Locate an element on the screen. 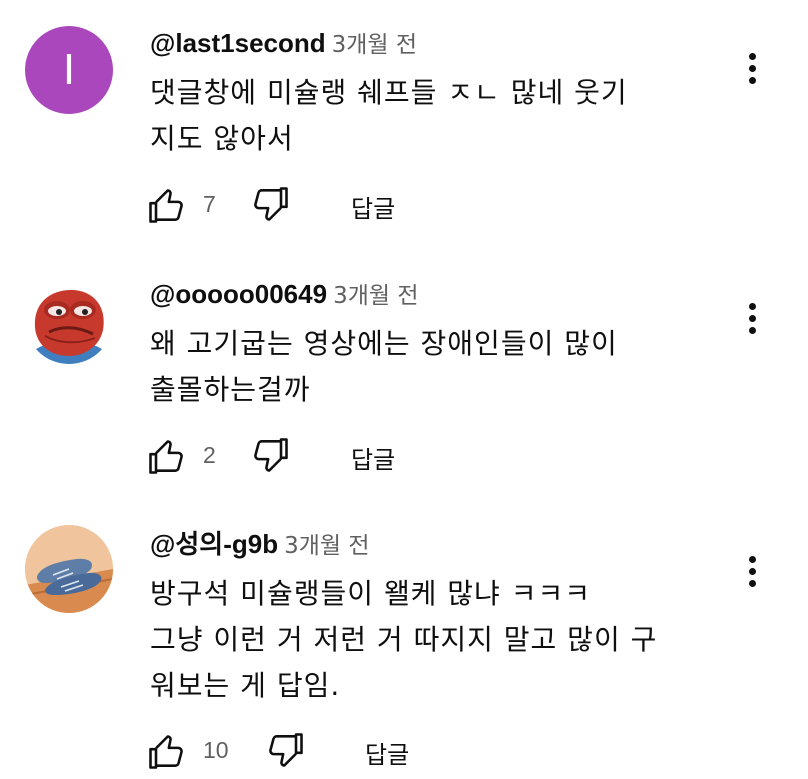  blue-shoes-icon is located at coordinates (69, 569).